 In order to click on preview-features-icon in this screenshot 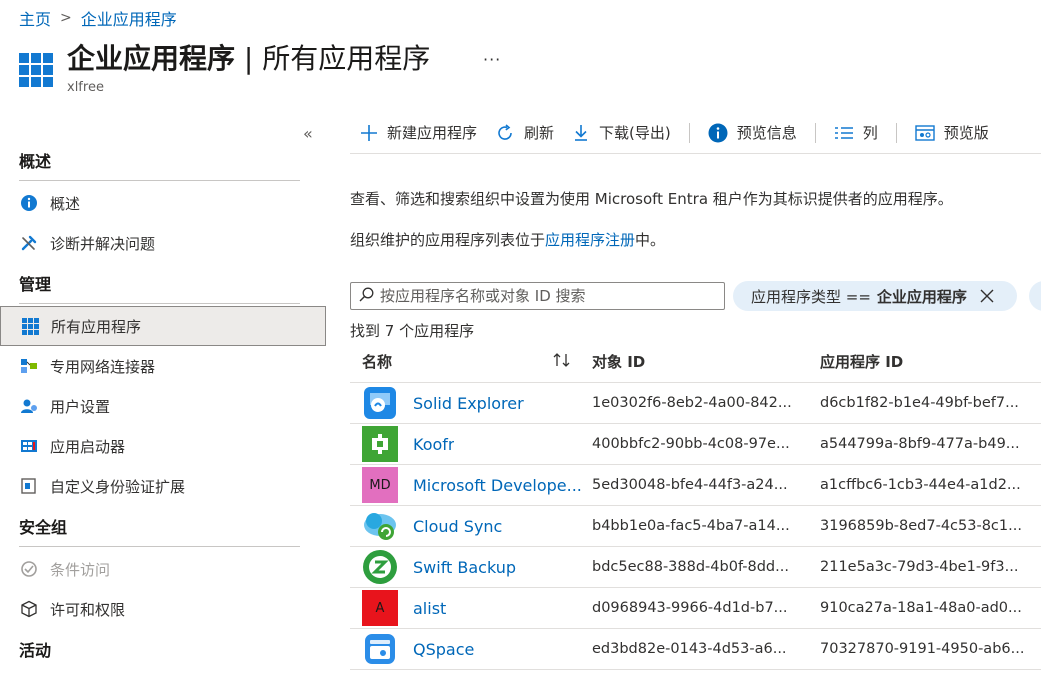, I will do `click(925, 133)`.